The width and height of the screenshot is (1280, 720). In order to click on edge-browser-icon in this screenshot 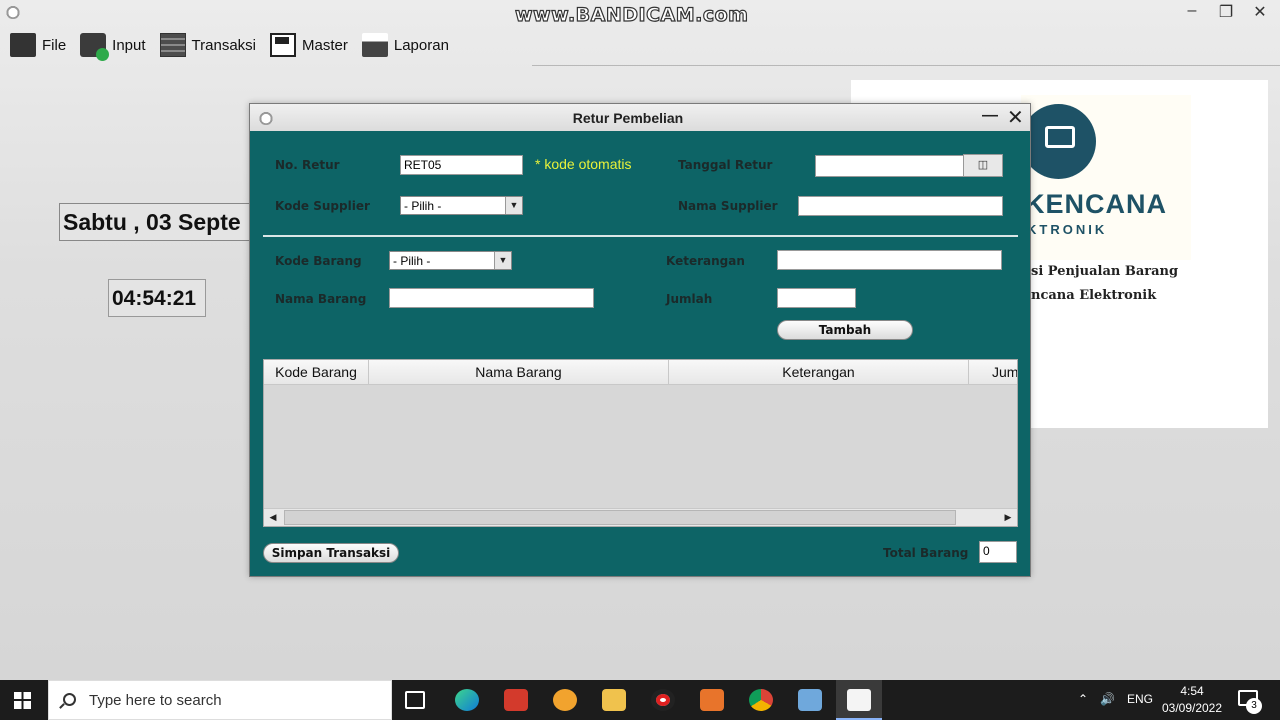, I will do `click(467, 700)`.